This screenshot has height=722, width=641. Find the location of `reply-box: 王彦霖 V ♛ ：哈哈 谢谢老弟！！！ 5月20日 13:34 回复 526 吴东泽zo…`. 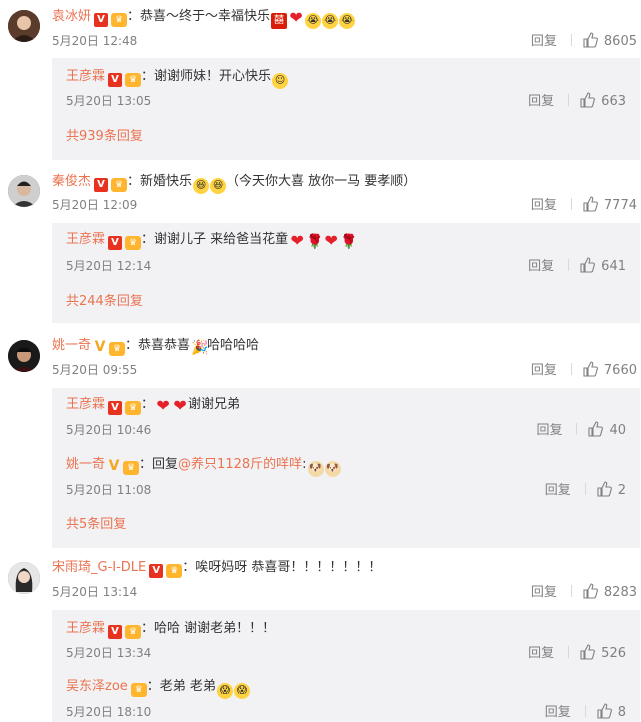

reply-box: 王彦霖 V ♛ ：哈哈 谢谢老弟！！！ 5月20日 13:34 回复 526 吴东泽zo… is located at coordinates (346, 666).